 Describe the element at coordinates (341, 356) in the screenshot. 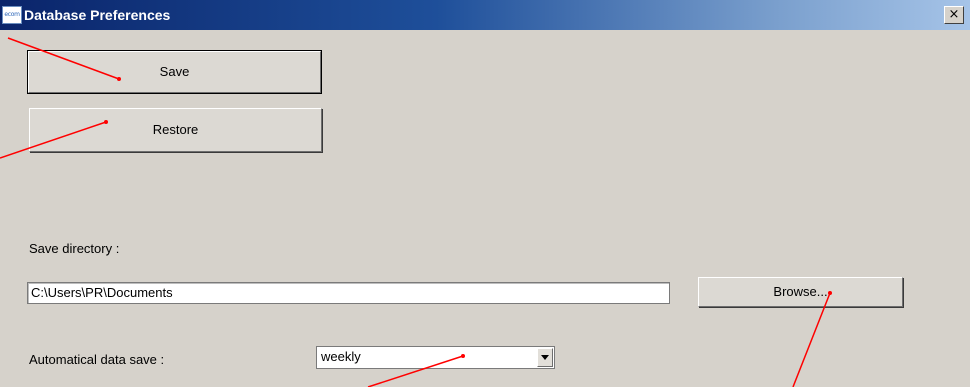

I see `autosave-selected-value: weekly` at that location.